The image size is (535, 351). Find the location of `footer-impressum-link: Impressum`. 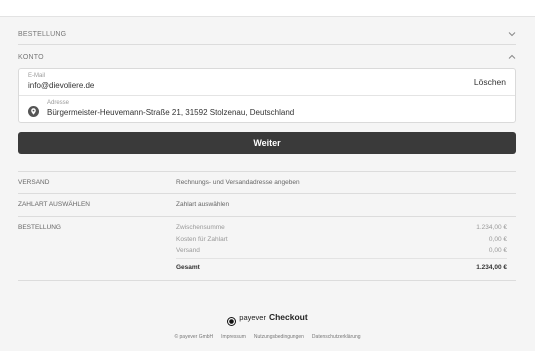

footer-impressum-link: Impressum is located at coordinates (233, 337).